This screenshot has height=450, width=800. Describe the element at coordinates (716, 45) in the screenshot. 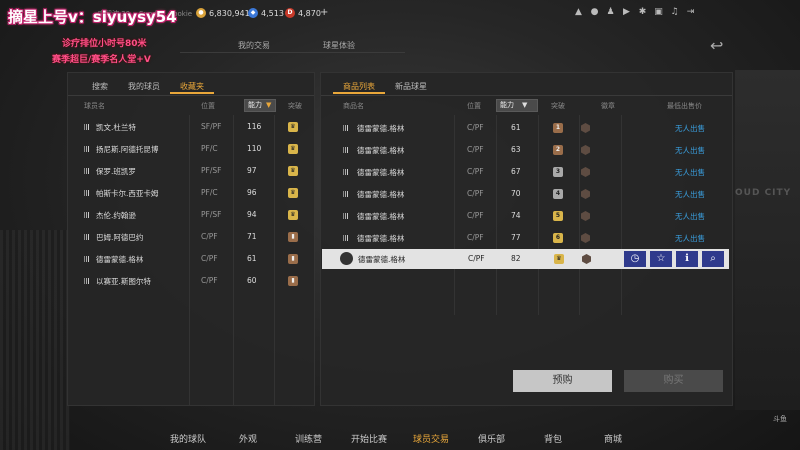

I see `back-icon: ↩` at that location.